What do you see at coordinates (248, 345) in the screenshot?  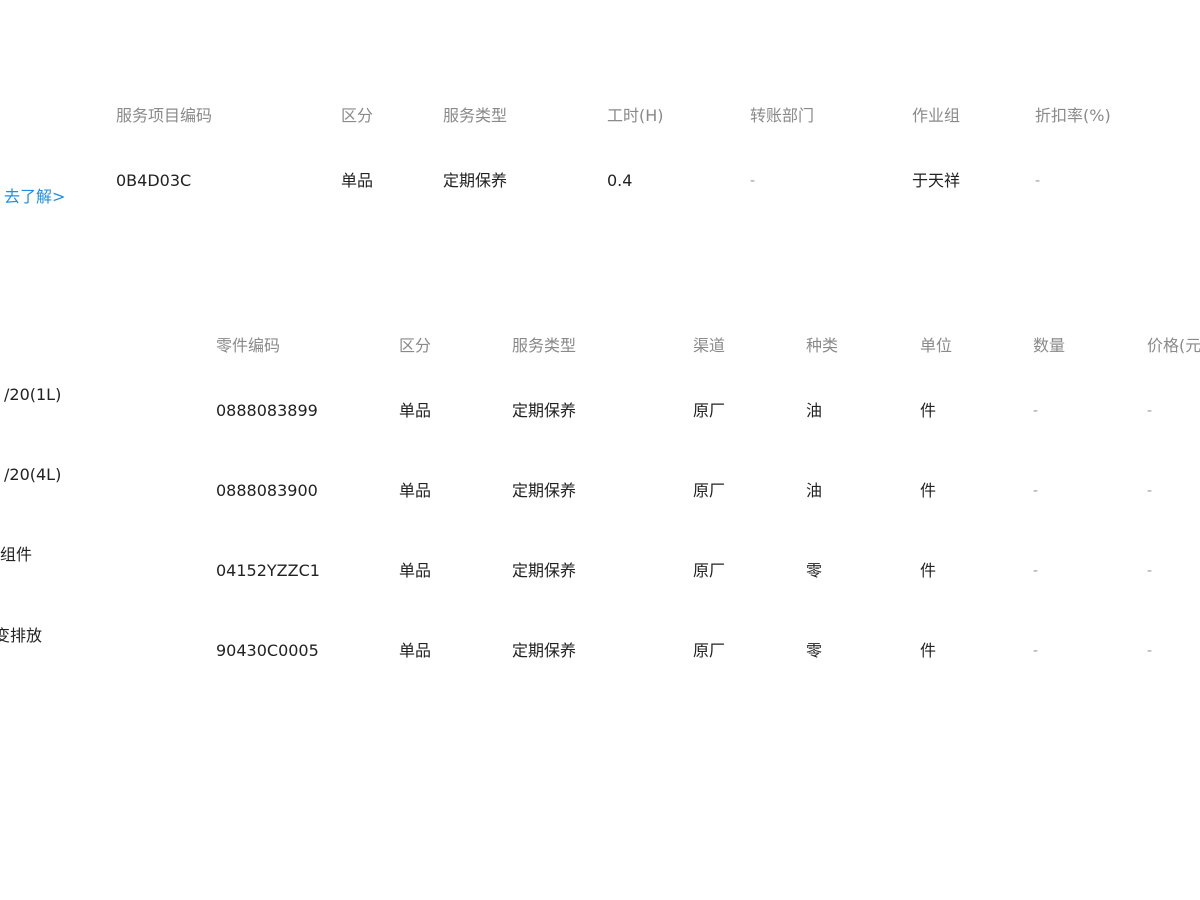 I see `header-part-code: 零件编码` at bounding box center [248, 345].